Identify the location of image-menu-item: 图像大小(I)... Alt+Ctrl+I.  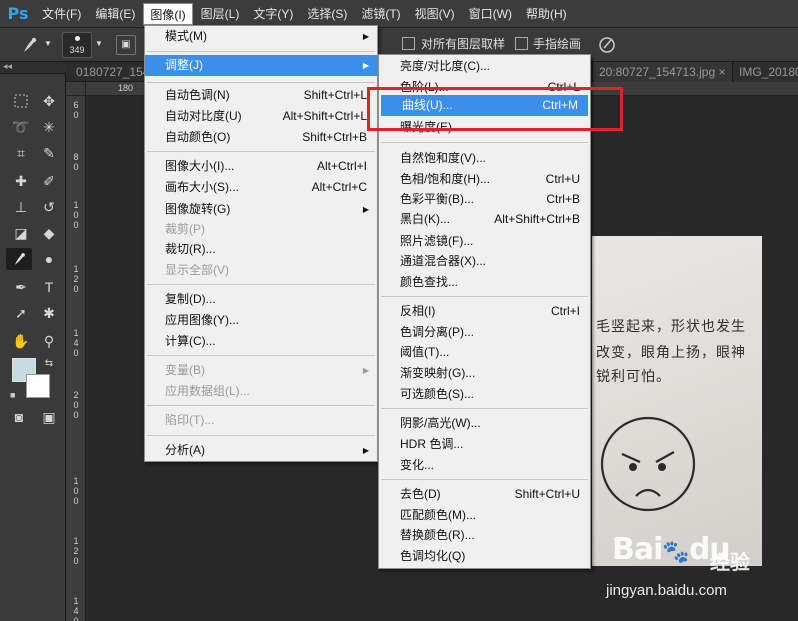
(261, 166).